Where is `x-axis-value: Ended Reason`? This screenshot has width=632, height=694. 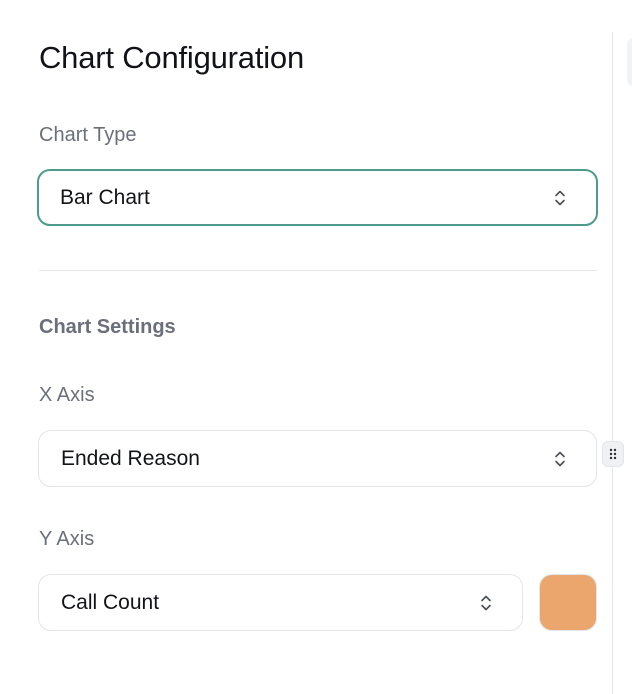
x-axis-value: Ended Reason is located at coordinates (130, 458).